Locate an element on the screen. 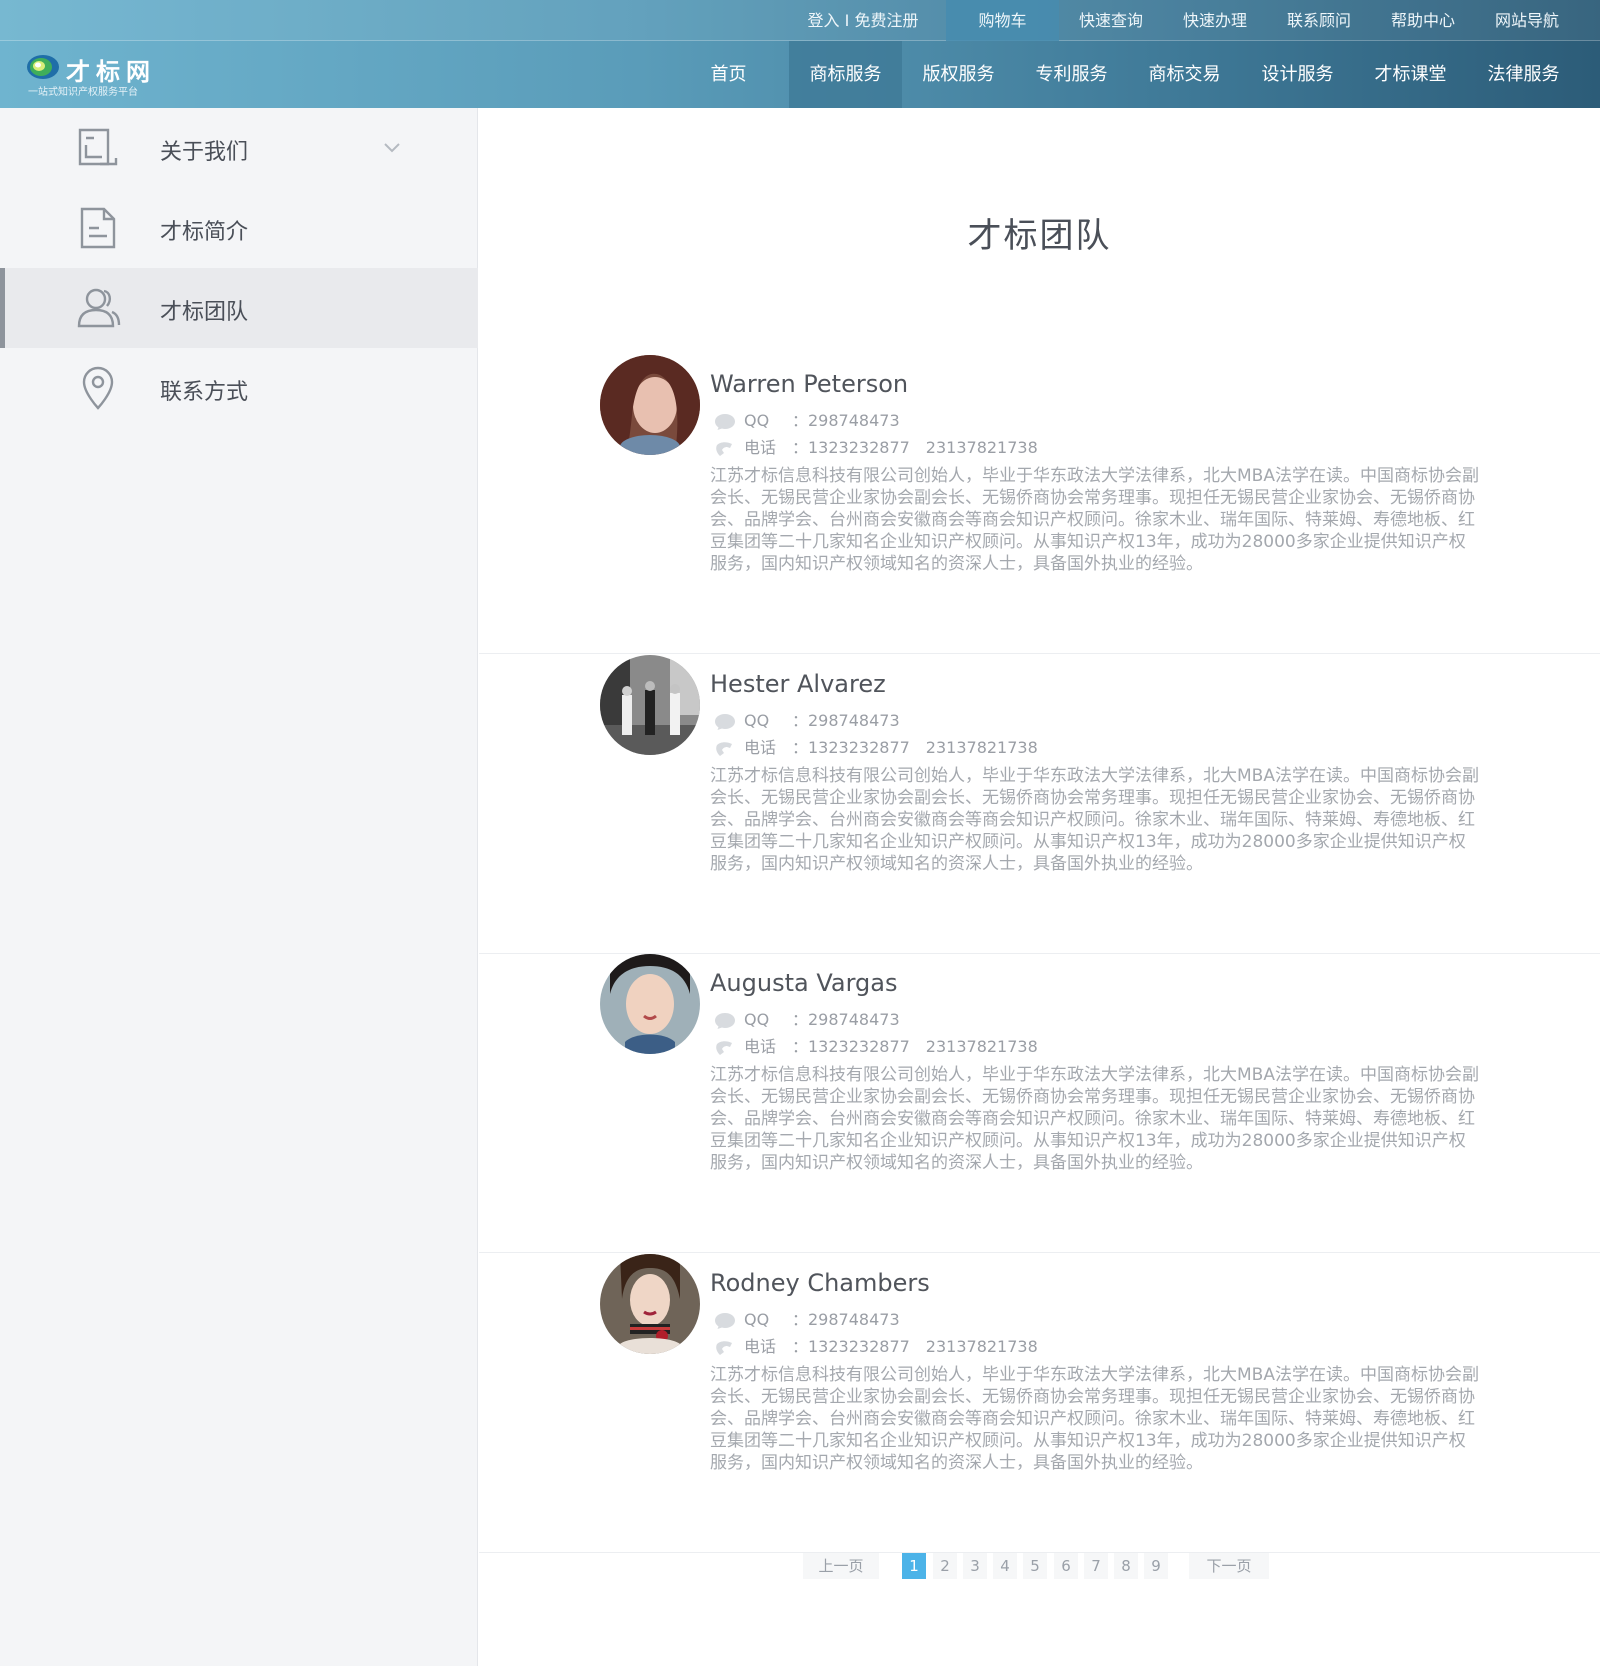  page-7-button: 7 is located at coordinates (1096, 1566).